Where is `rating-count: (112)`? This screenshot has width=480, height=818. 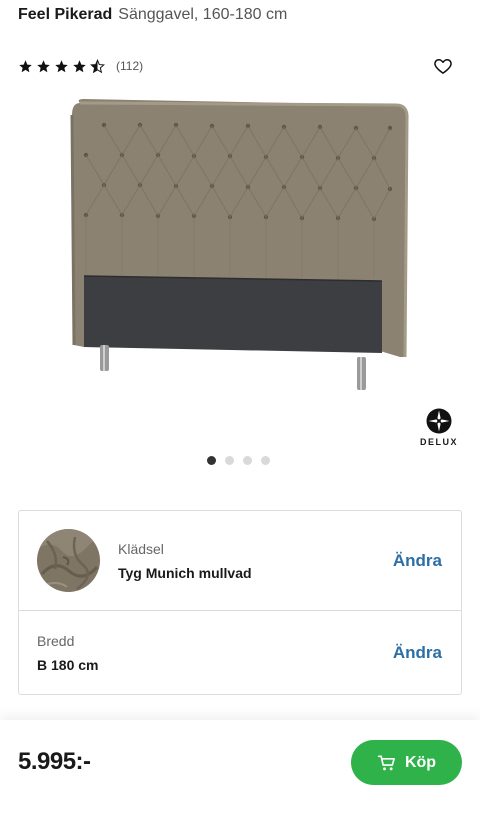
rating-count: (112) is located at coordinates (130, 66).